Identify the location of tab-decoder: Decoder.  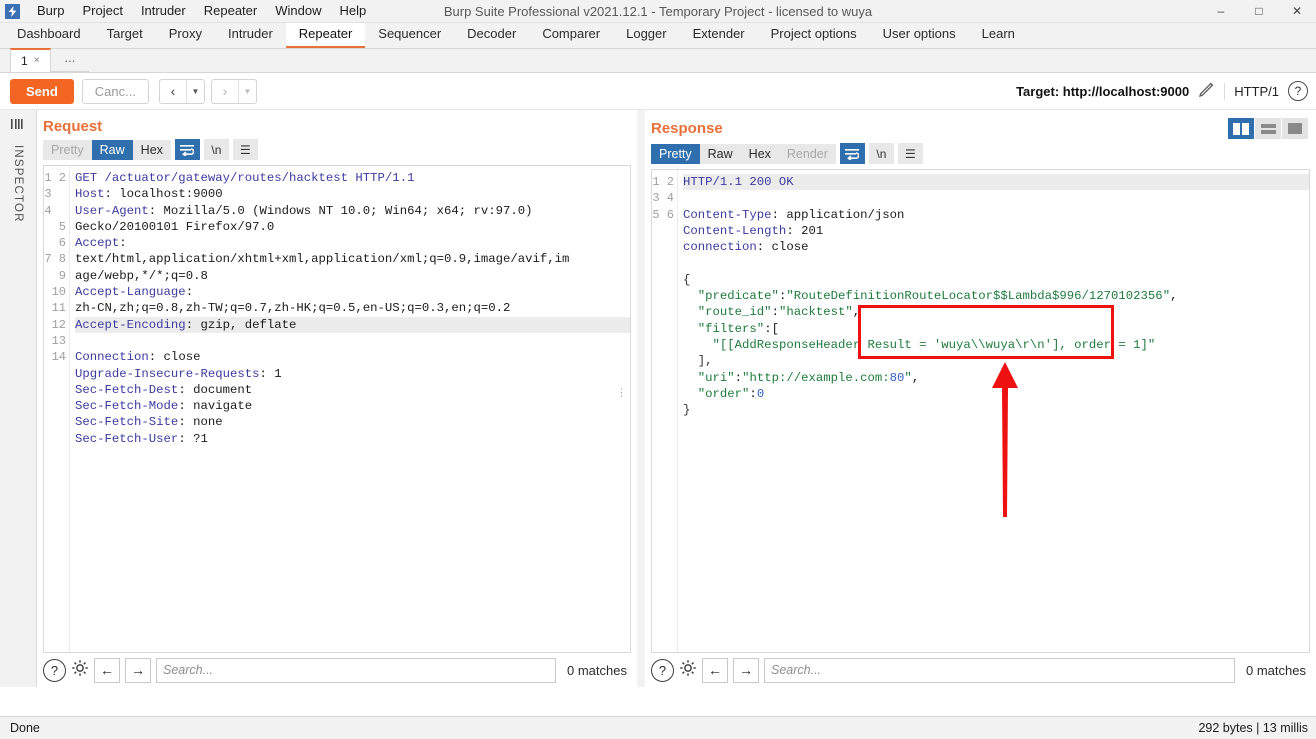
(491, 35).